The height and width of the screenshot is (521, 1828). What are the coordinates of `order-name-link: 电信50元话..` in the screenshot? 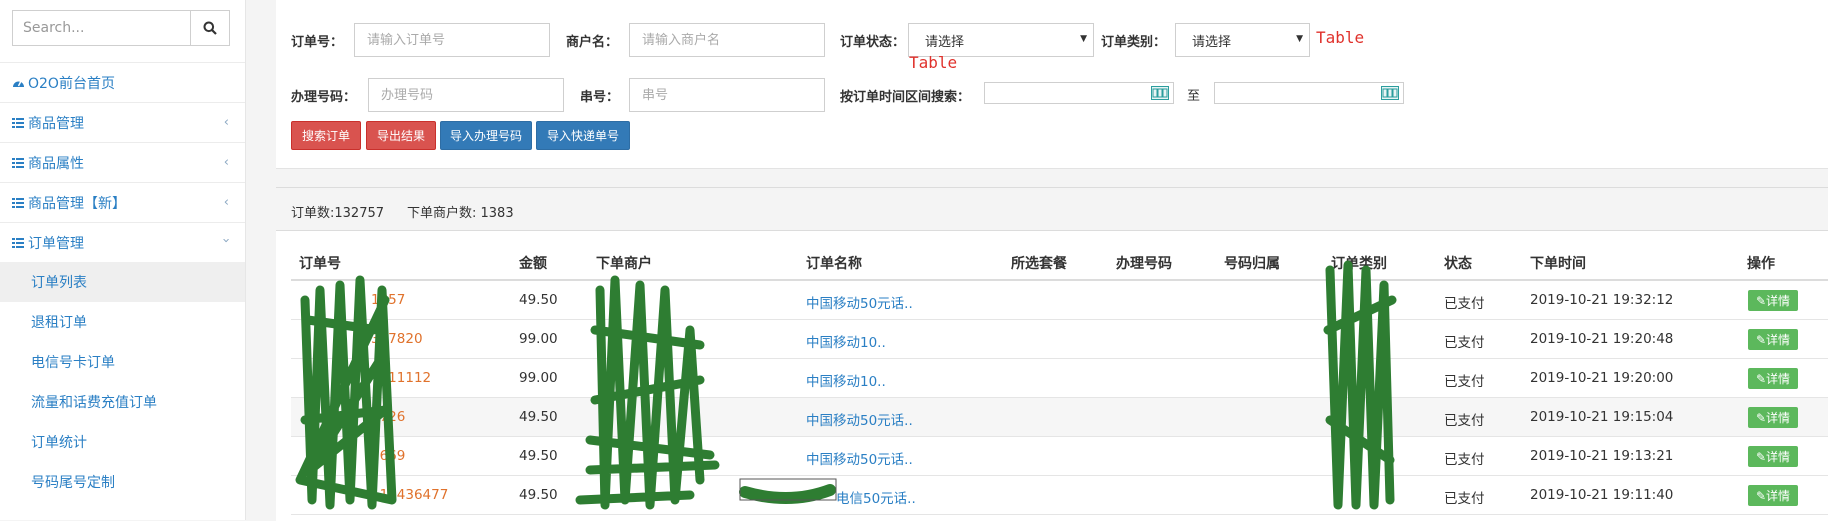 It's located at (876, 497).